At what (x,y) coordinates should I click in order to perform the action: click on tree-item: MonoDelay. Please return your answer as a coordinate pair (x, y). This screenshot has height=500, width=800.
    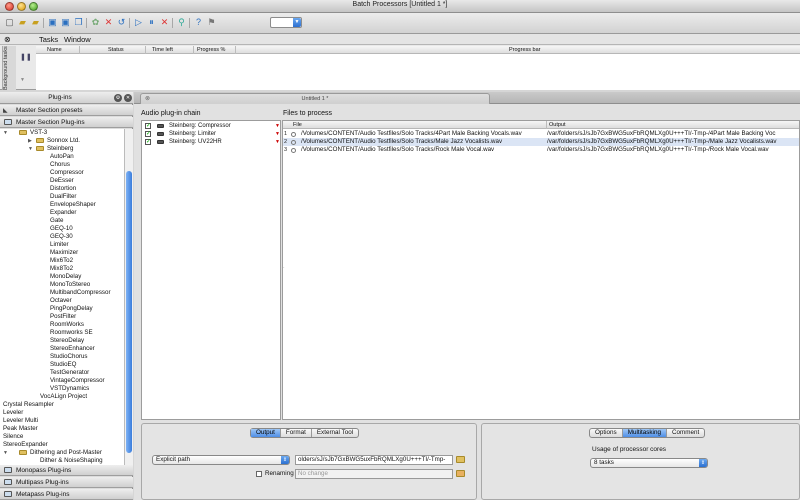
    Looking at the image, I should click on (65, 277).